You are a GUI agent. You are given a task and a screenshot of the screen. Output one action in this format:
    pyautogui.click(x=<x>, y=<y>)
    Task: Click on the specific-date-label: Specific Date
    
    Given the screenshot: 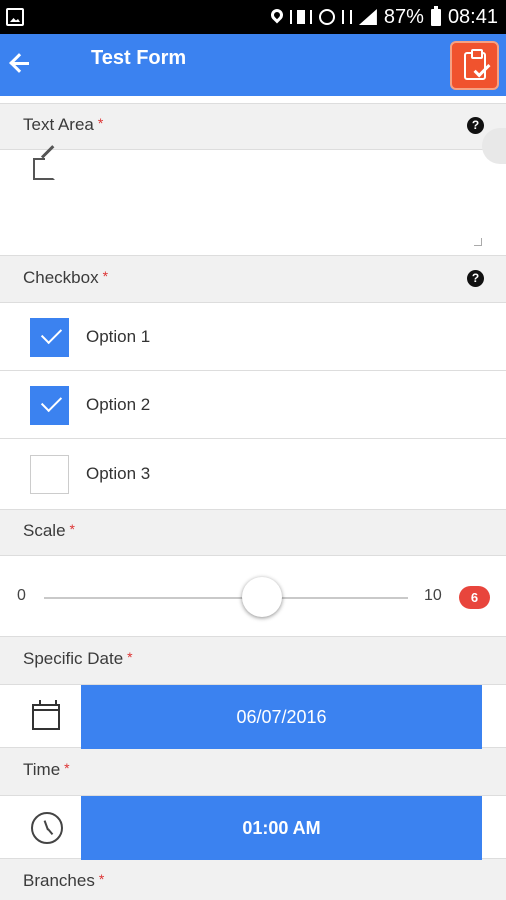 What is the action you would take?
    pyautogui.click(x=73, y=658)
    